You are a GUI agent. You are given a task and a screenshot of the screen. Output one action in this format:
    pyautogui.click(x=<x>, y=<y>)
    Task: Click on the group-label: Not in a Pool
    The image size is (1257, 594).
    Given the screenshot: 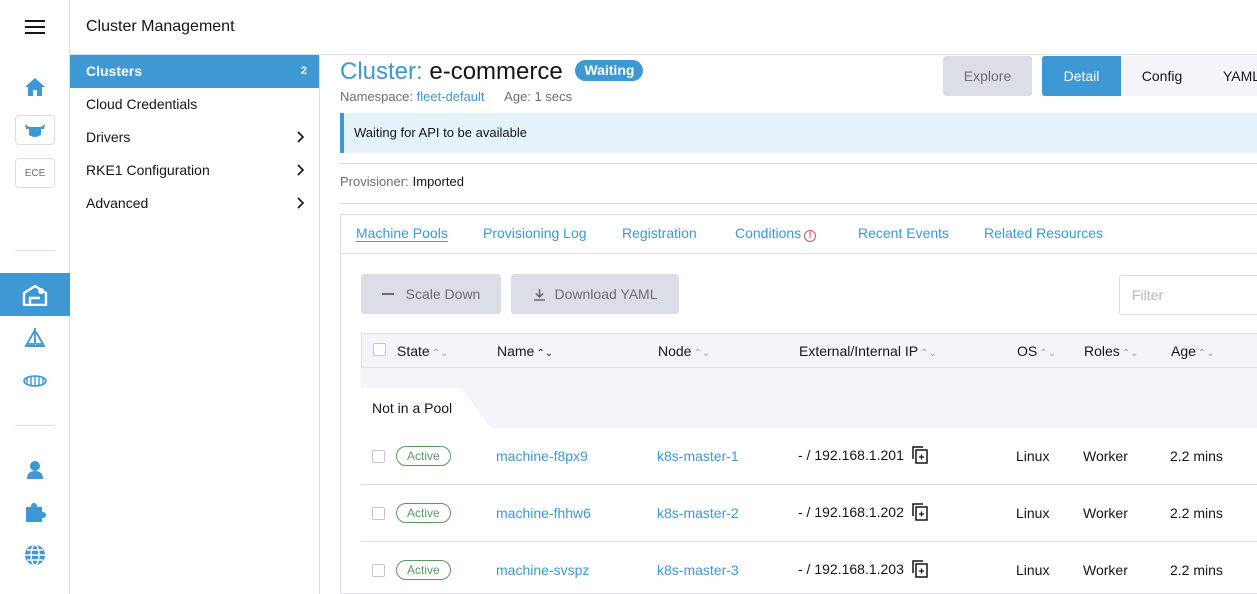 What is the action you would take?
    pyautogui.click(x=411, y=408)
    